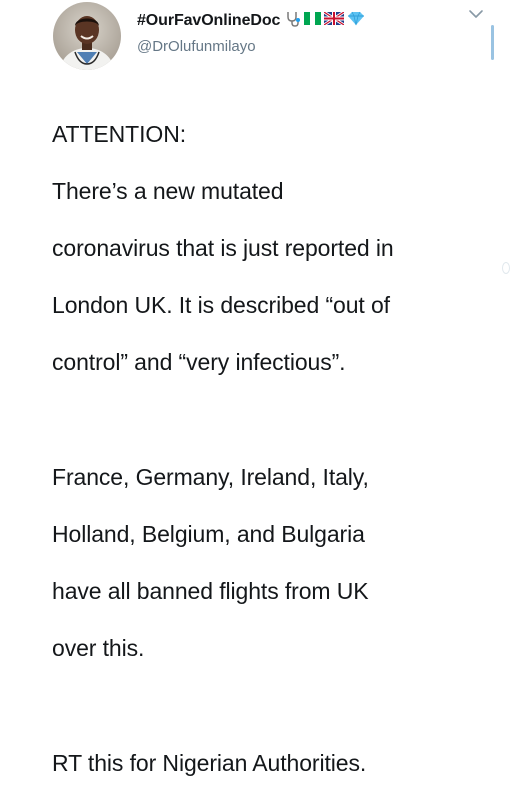 This screenshot has height=806, width=510. Describe the element at coordinates (210, 591) in the screenshot. I see `tweet-text-line: have all banned flights from UK` at that location.